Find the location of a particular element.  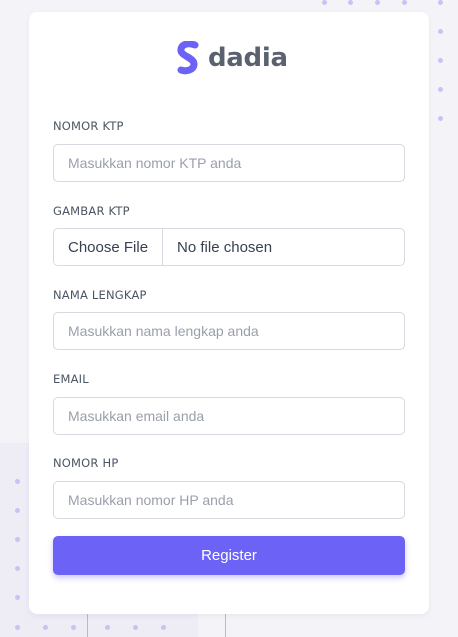

full-name-input: Masukkan nama lengkap anda is located at coordinates (229, 331).